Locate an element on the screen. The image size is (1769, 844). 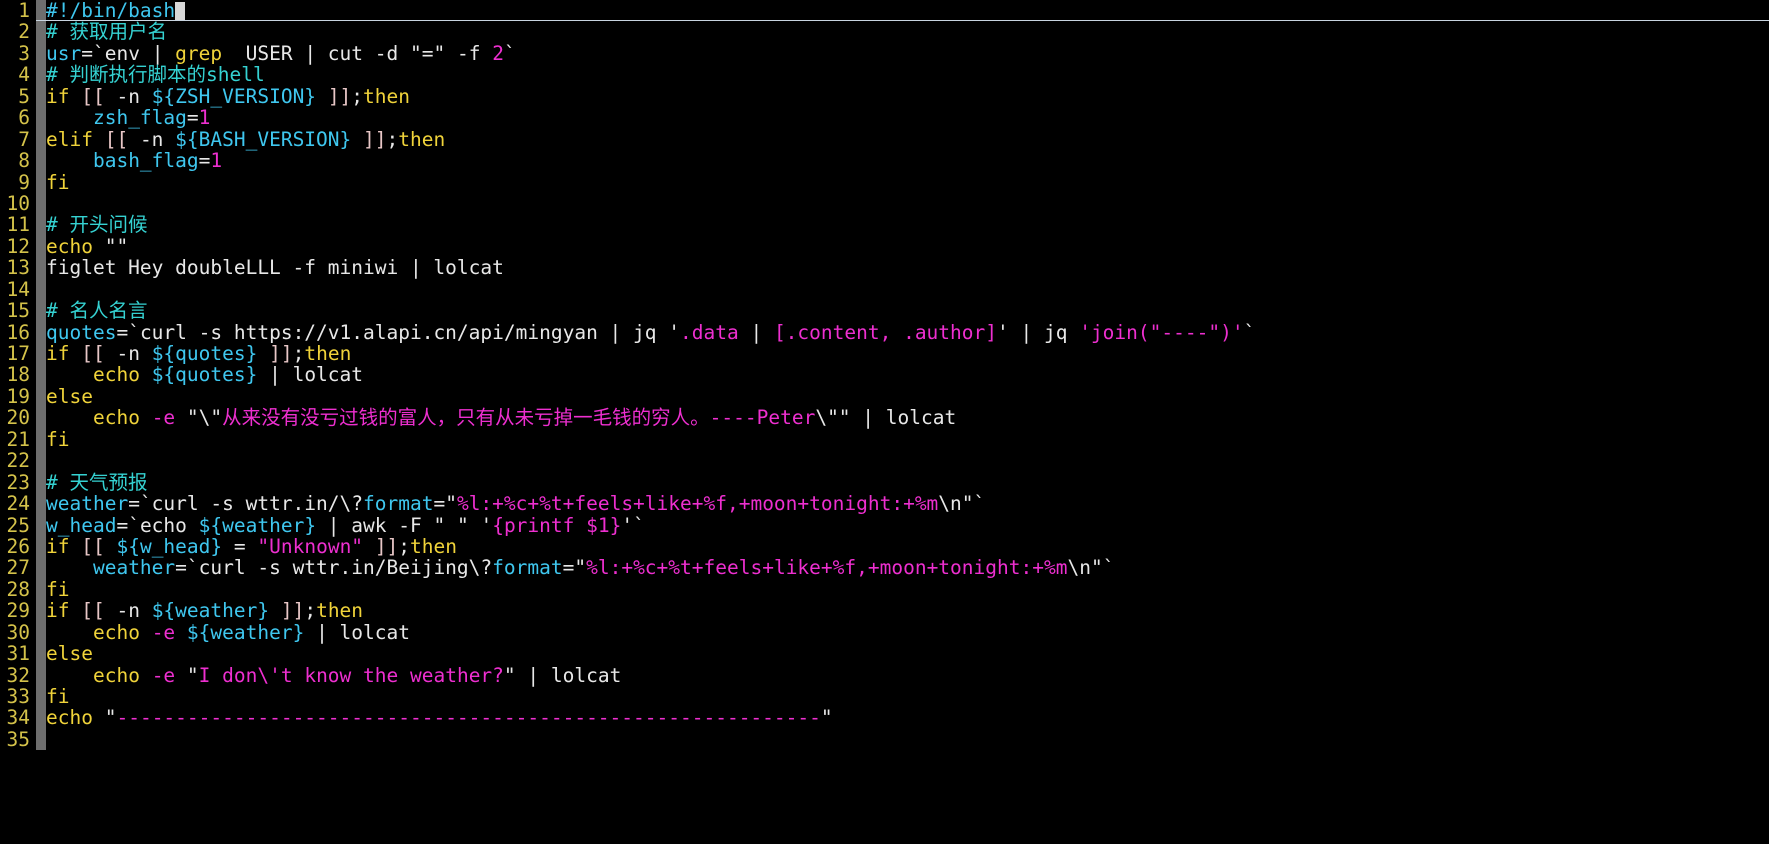
line-content: #!/bin/bash is located at coordinates (116, 10).